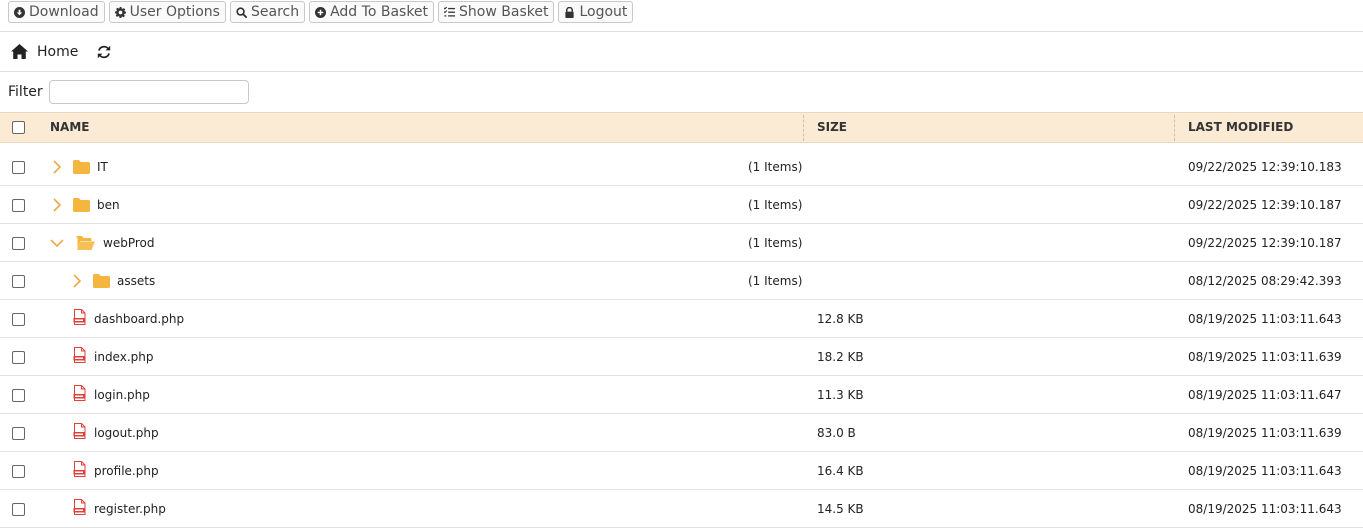 The height and width of the screenshot is (528, 1363). I want to click on download-button: Download, so click(56, 12).